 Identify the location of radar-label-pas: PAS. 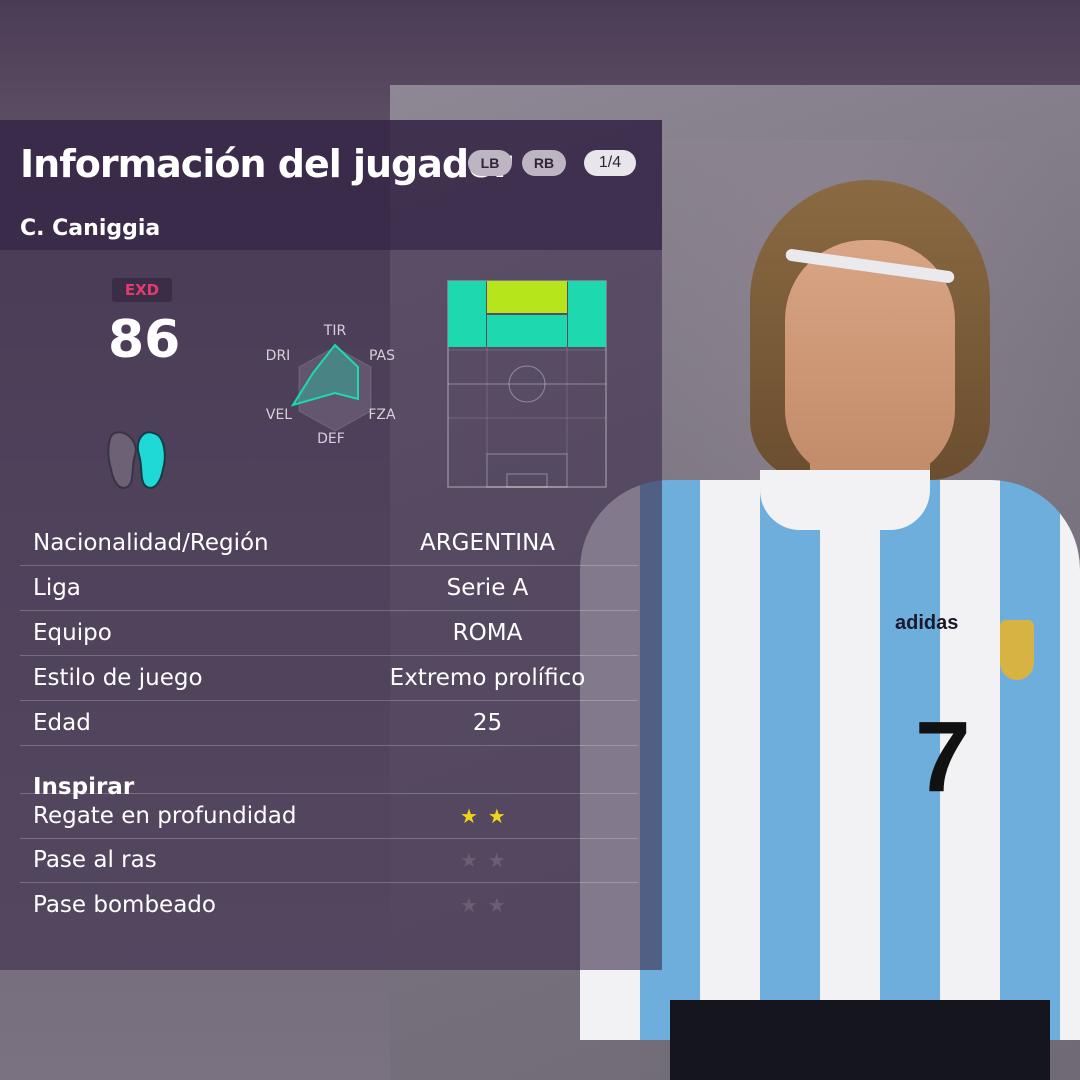
(382, 356).